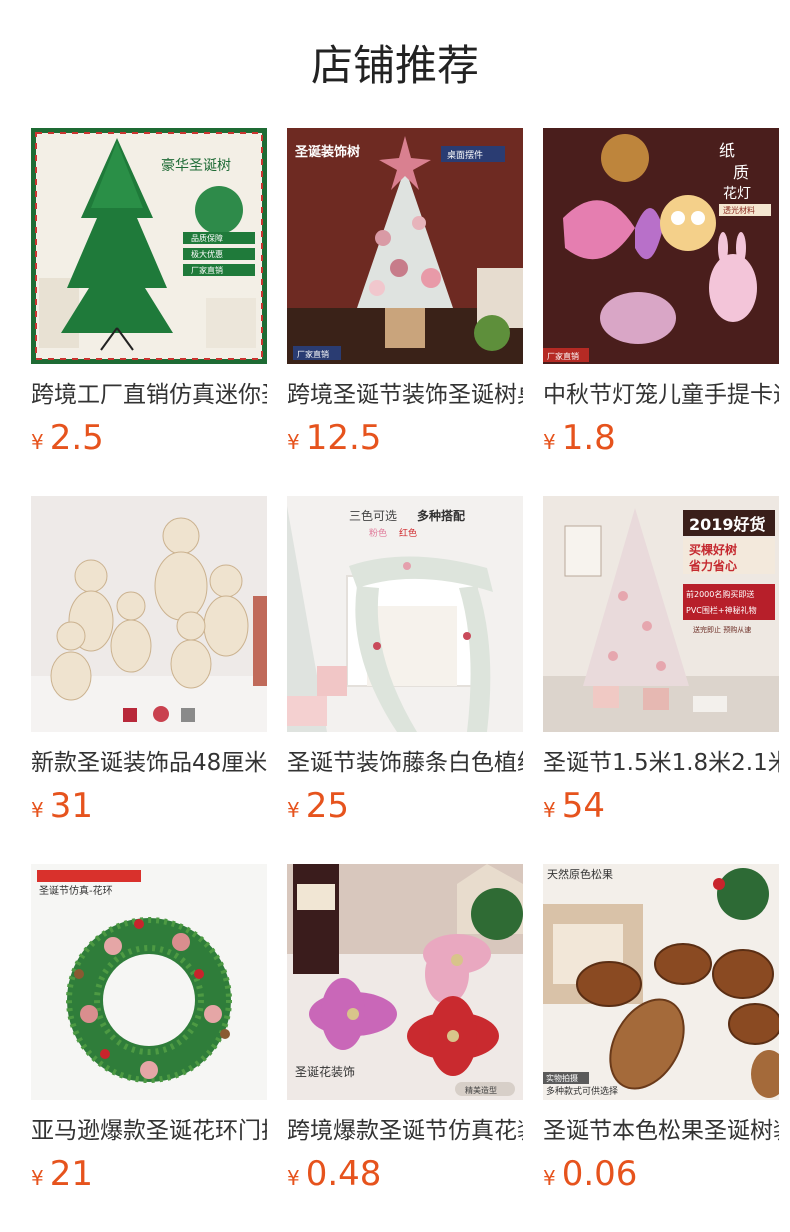 The width and height of the screenshot is (790, 1232). What do you see at coordinates (739, 210) in the screenshot?
I see `svg-text: 透光材料` at bounding box center [739, 210].